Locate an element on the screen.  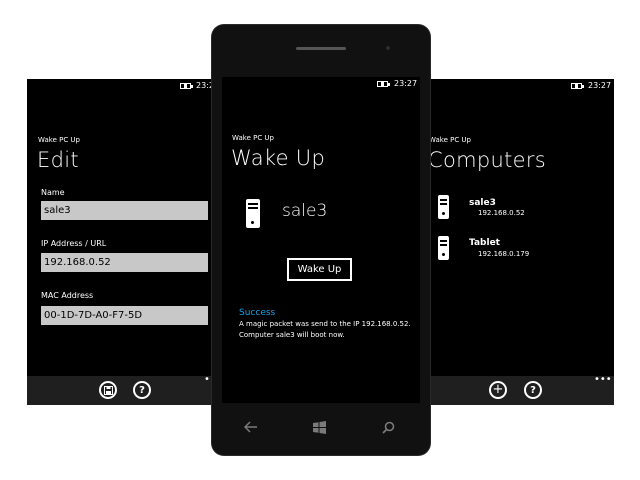
mac-label: MAC Address is located at coordinates (67, 295).